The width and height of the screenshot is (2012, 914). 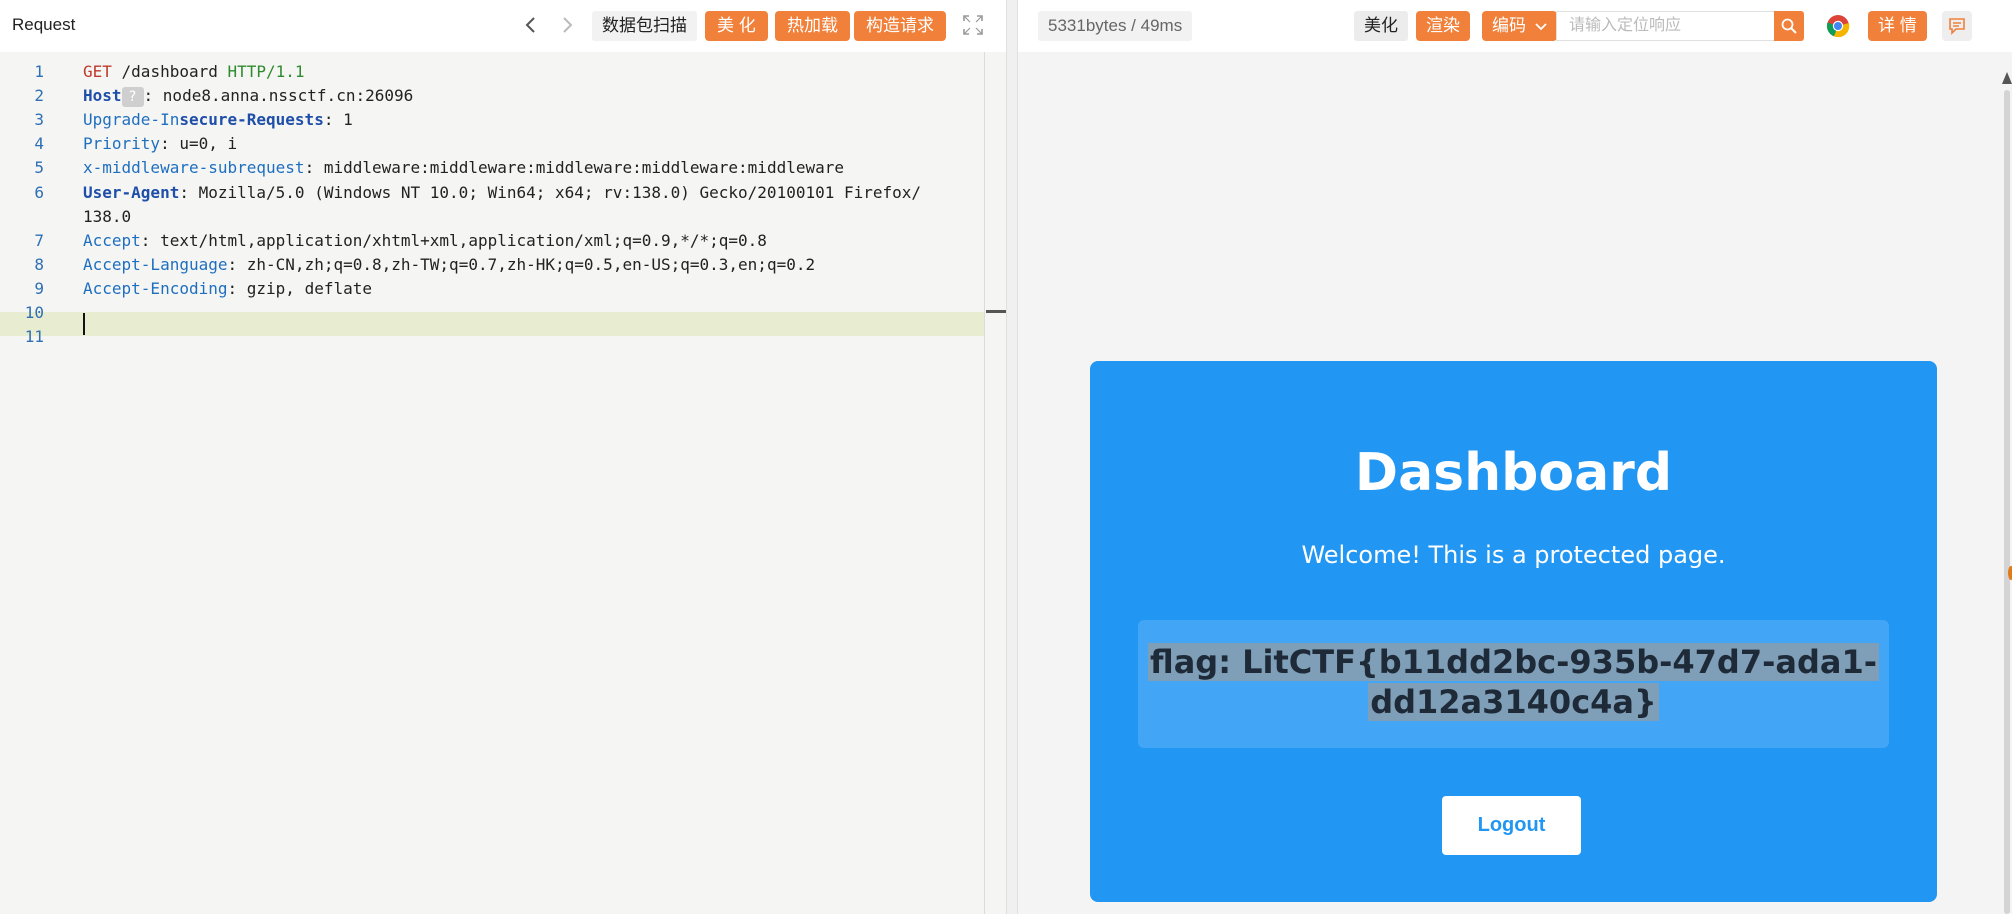 I want to click on response-toolbar: 5331bytes / 49ms 美化 渲染 编码 请输入定位响应 详 情, so click(x=1515, y=26).